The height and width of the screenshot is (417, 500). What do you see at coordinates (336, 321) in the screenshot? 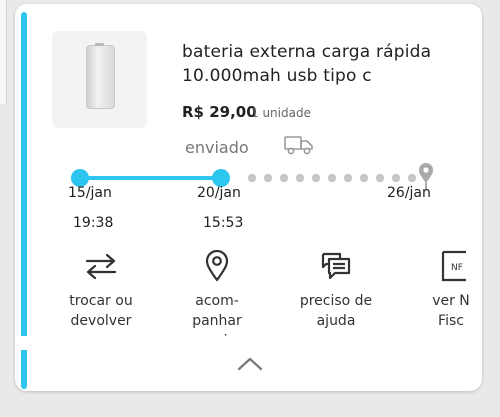
I see `action-label-line2: ajuda` at bounding box center [336, 321].